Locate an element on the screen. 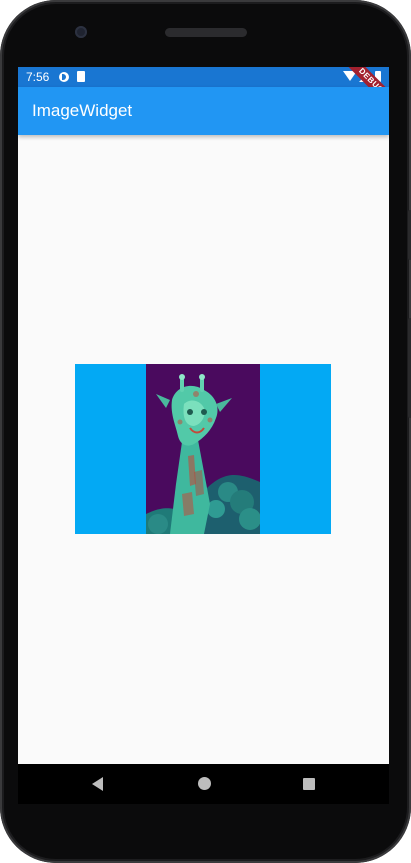 This screenshot has height=863, width=411. recent-apps-icon is located at coordinates (309, 784).